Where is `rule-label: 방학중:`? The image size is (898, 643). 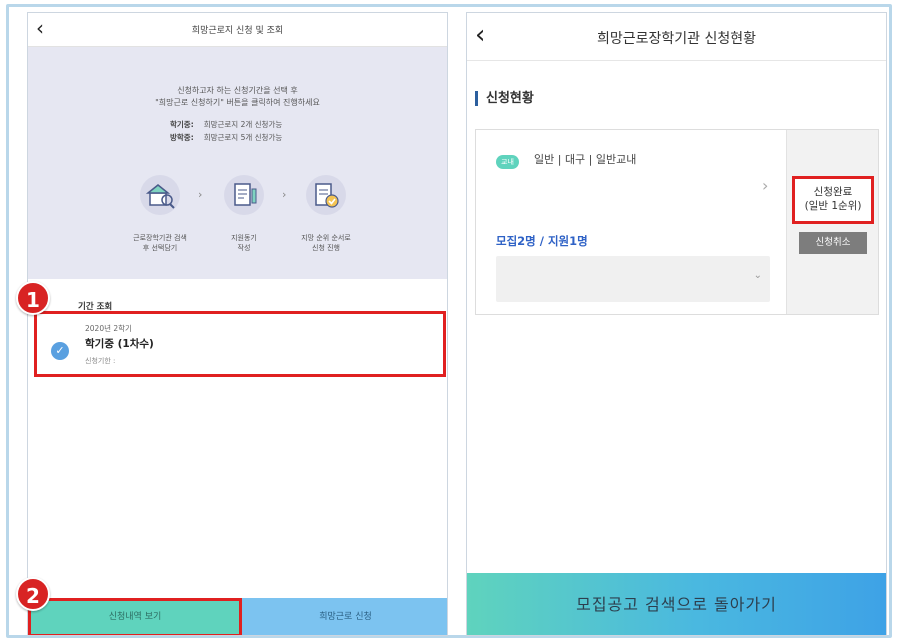 rule-label: 방학중: is located at coordinates (182, 137).